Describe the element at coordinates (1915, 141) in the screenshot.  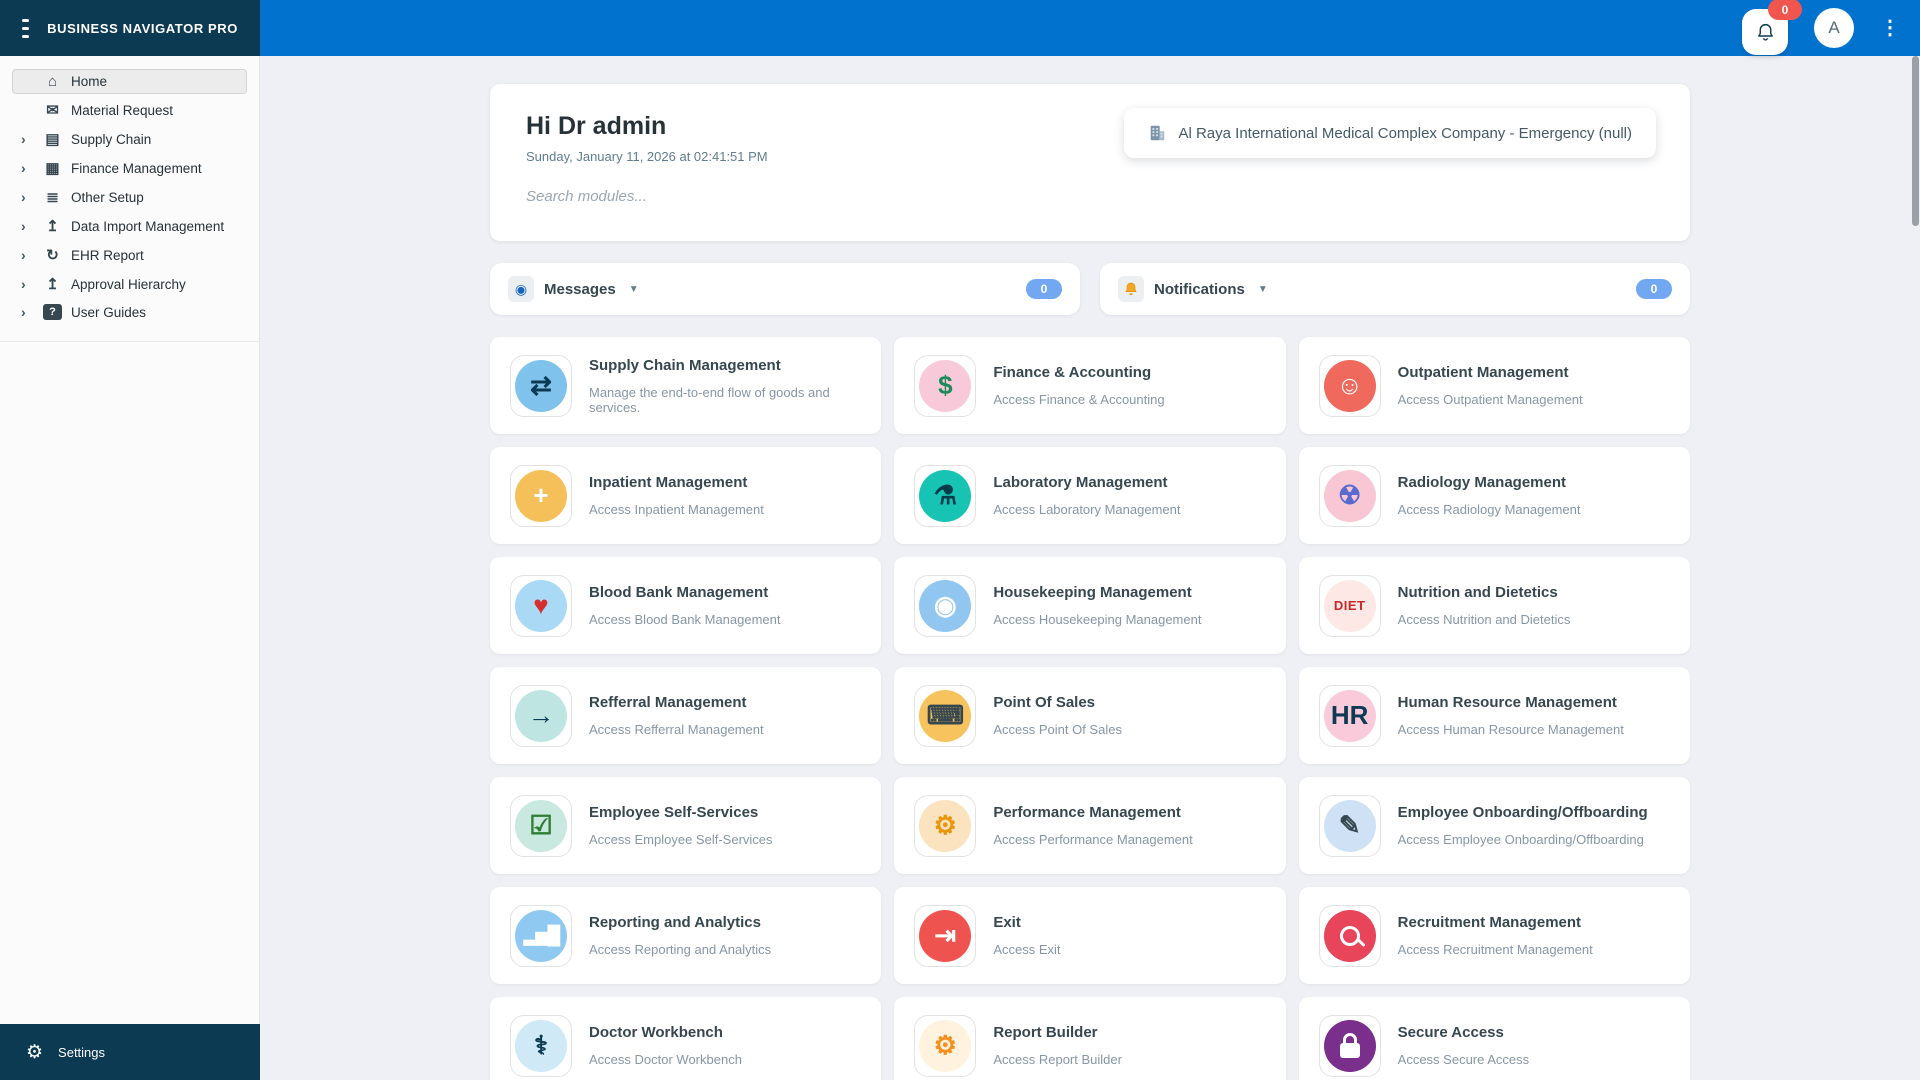
I see `scrollbar` at that location.